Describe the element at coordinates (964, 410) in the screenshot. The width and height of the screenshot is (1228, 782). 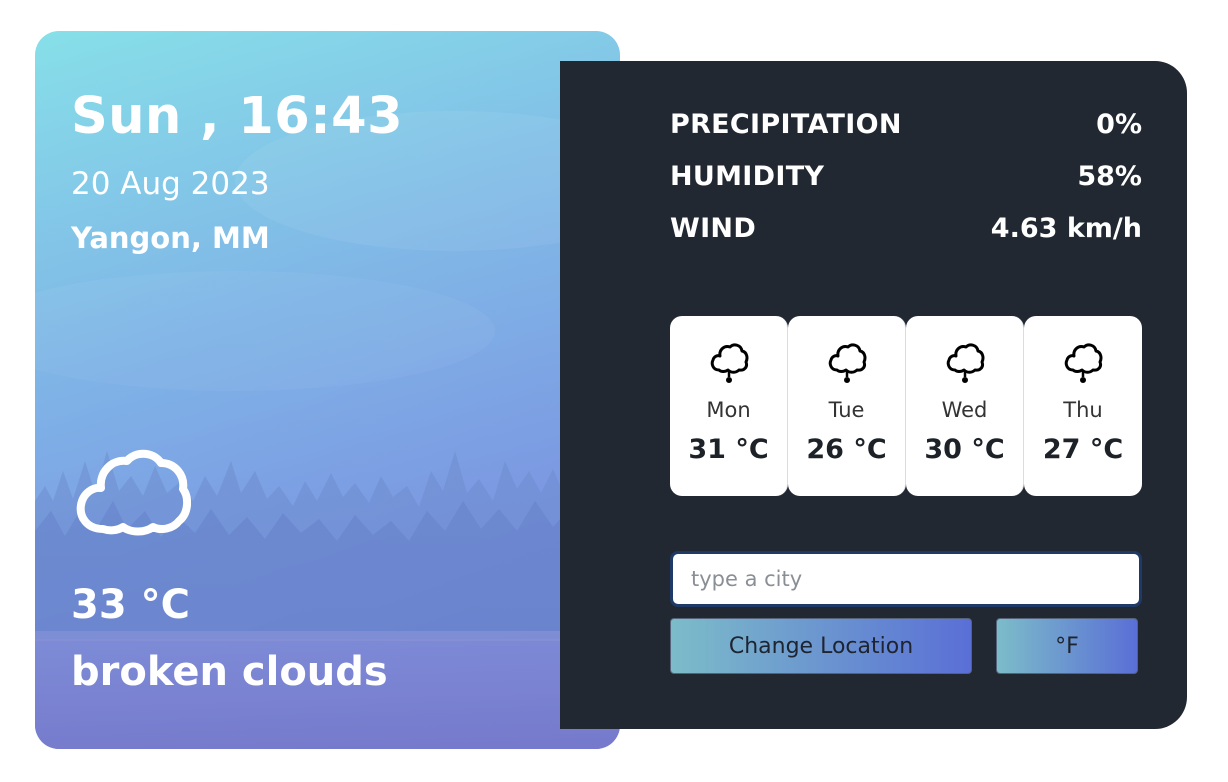
I see `forecast-day-name: Wed` at that location.